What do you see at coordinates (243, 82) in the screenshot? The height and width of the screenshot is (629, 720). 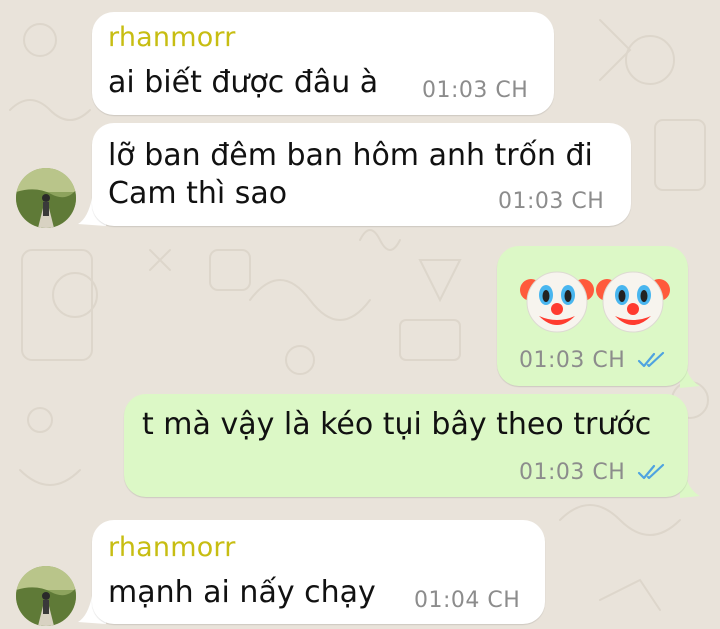 I see `message-text: ai biết được đâu à` at bounding box center [243, 82].